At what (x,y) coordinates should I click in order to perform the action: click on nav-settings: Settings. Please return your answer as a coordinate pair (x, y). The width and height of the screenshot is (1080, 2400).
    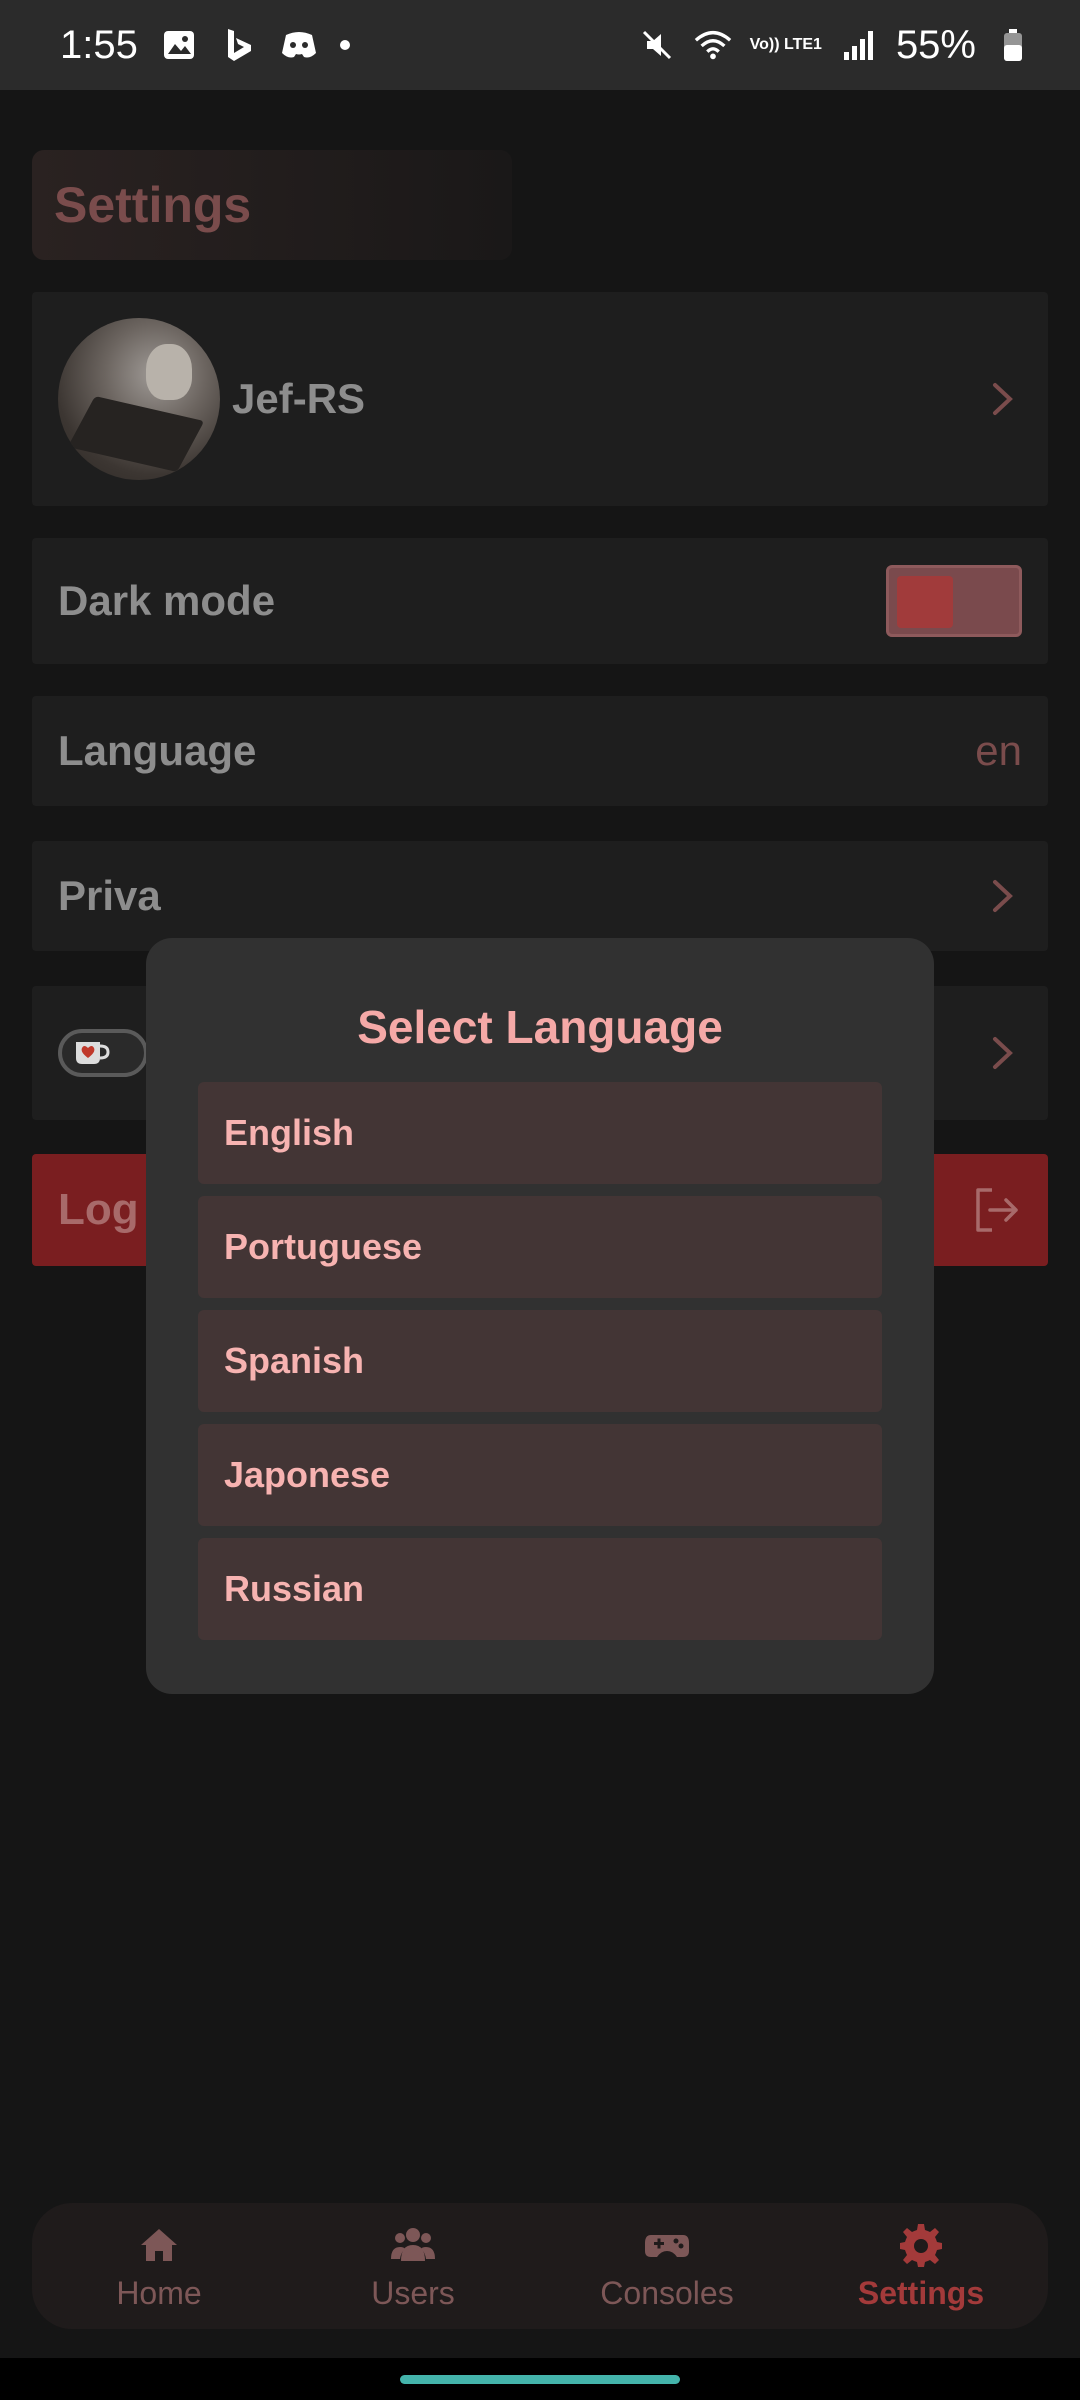
    Looking at the image, I should click on (921, 2266).